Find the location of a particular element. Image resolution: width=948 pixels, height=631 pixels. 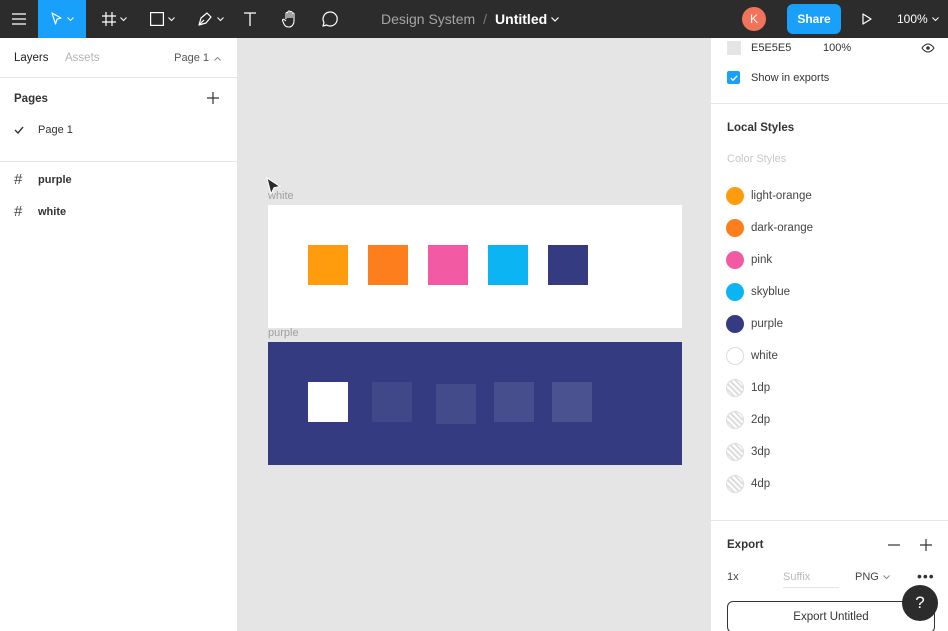

color-styles-label: Color Styles is located at coordinates (757, 159).